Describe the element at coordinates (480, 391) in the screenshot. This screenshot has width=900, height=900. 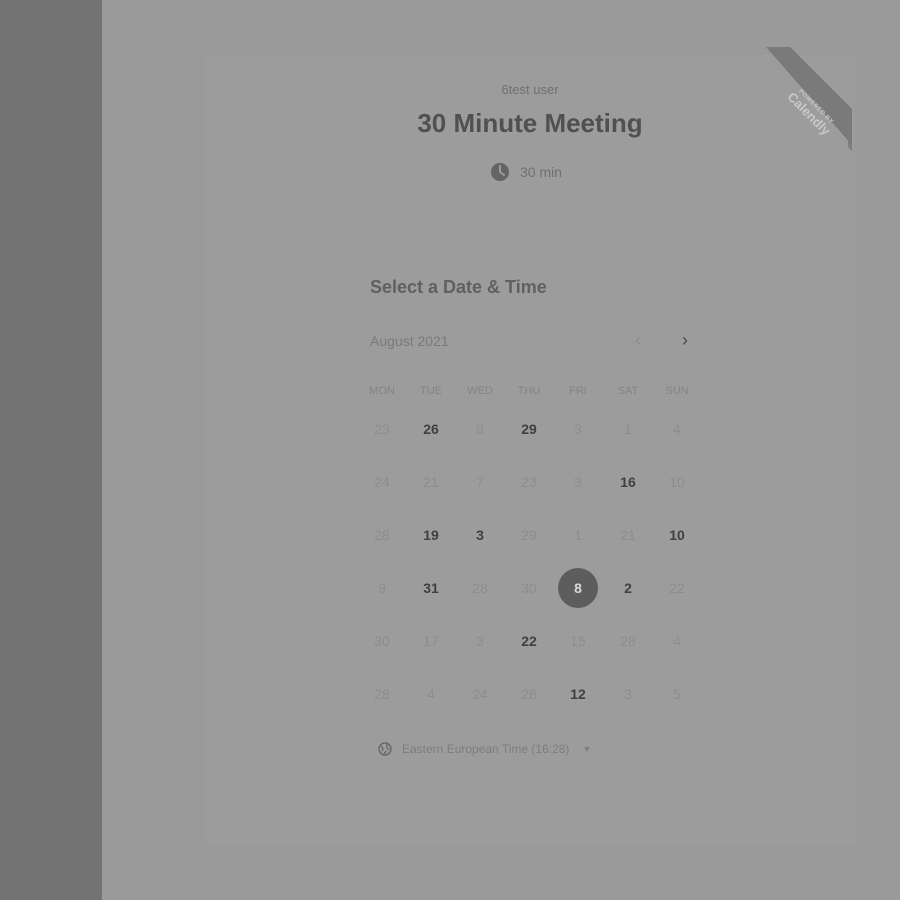
I see `day-of-week-label: WED` at that location.